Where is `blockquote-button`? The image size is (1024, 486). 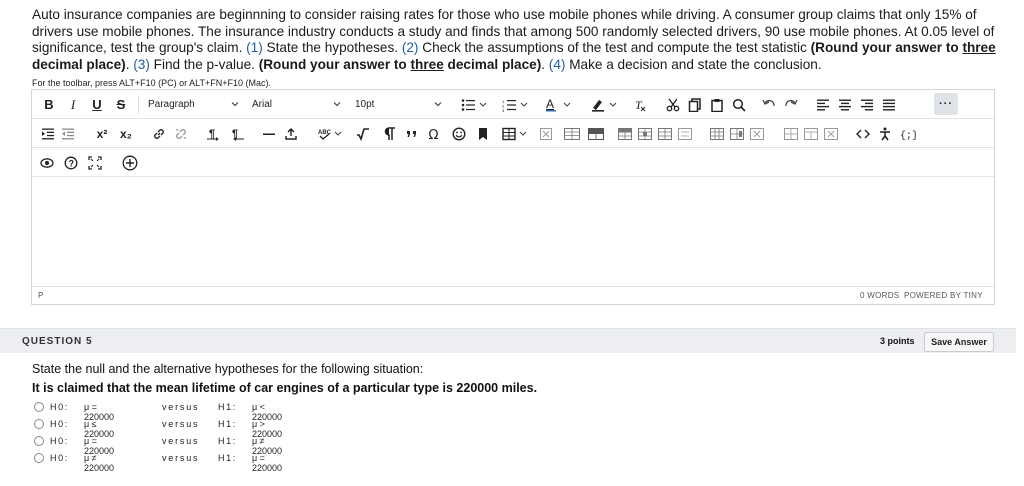 blockquote-button is located at coordinates (412, 133).